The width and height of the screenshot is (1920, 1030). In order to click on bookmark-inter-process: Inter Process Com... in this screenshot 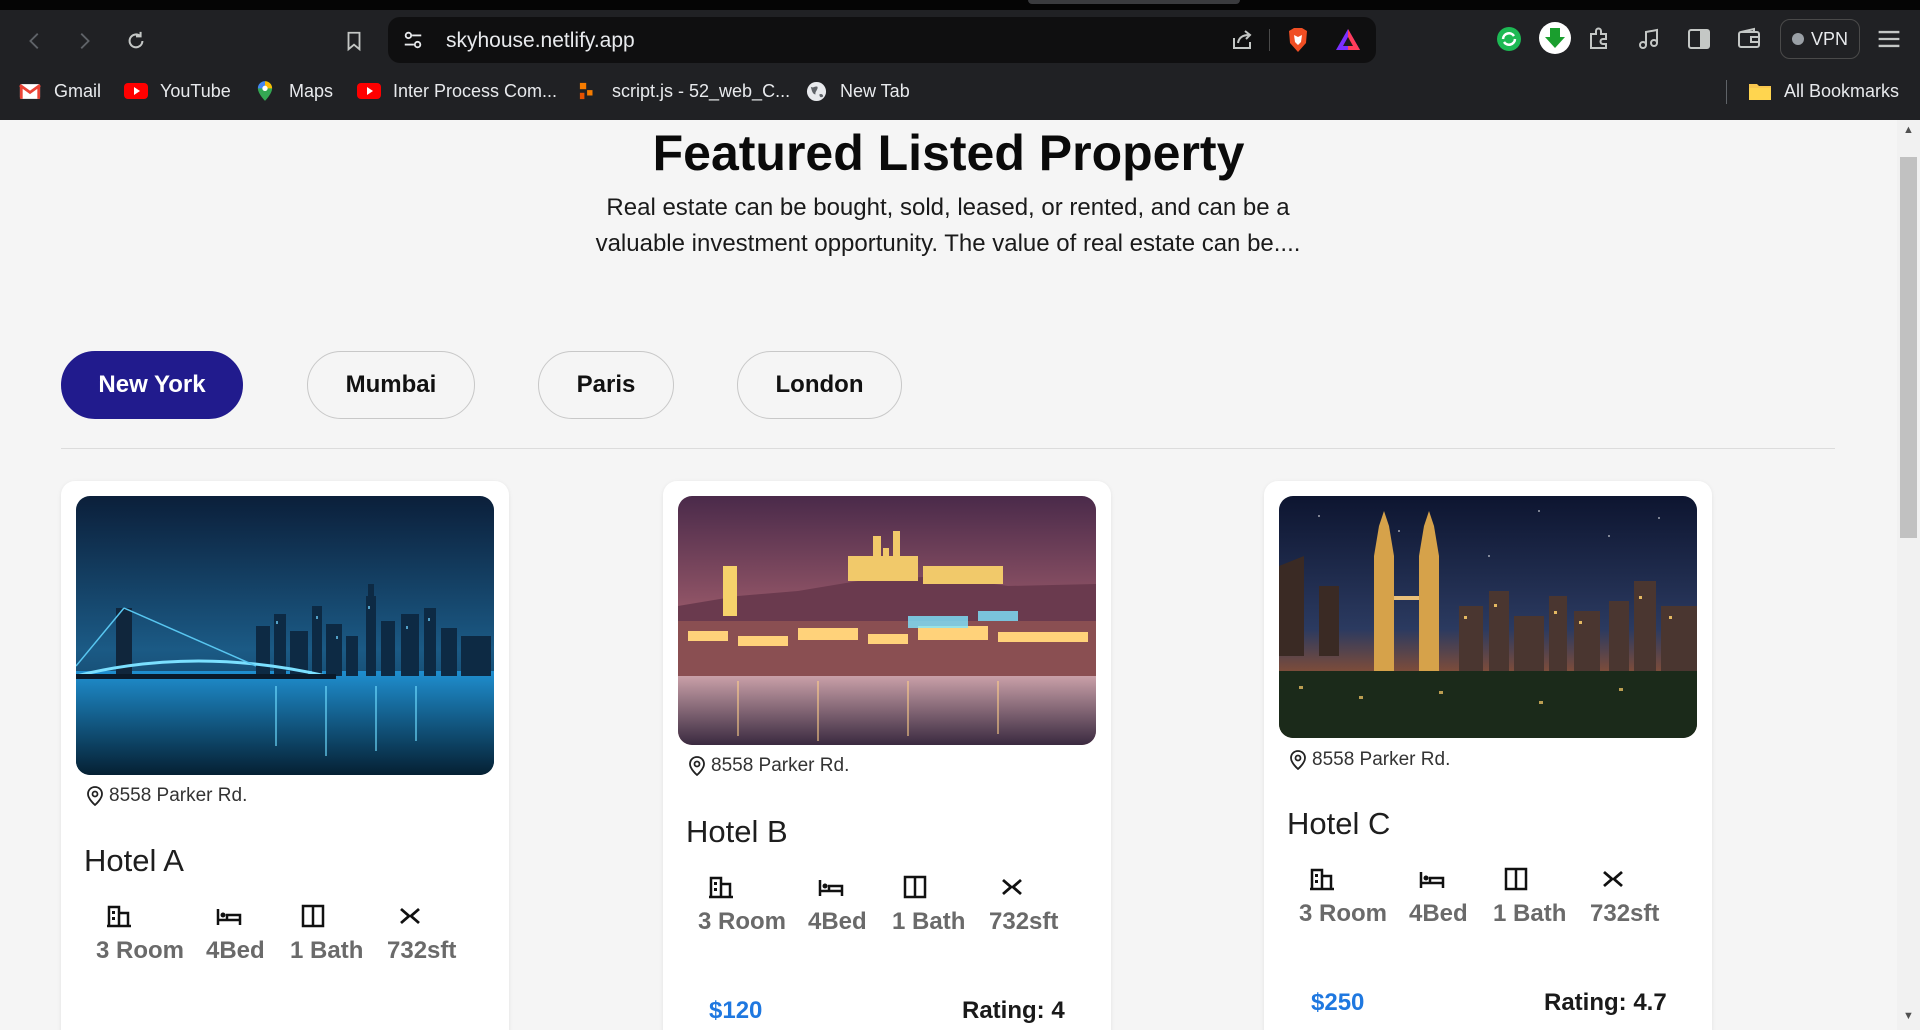, I will do `click(457, 91)`.